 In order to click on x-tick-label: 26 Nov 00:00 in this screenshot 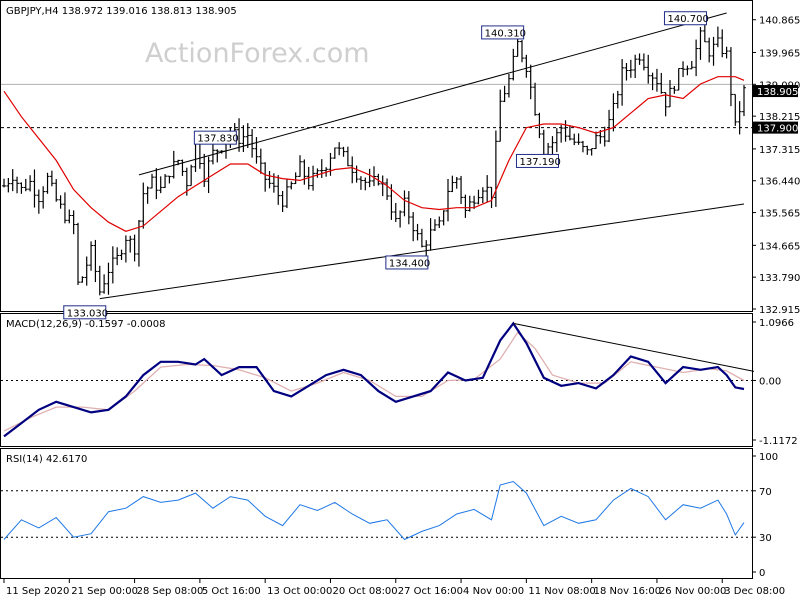, I will do `click(692, 591)`.